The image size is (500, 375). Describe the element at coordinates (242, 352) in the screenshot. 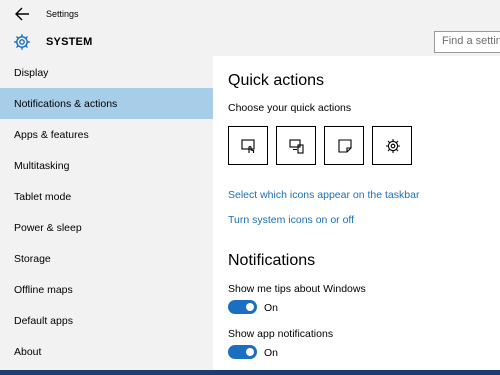

I see `app-notifications-toggle` at that location.